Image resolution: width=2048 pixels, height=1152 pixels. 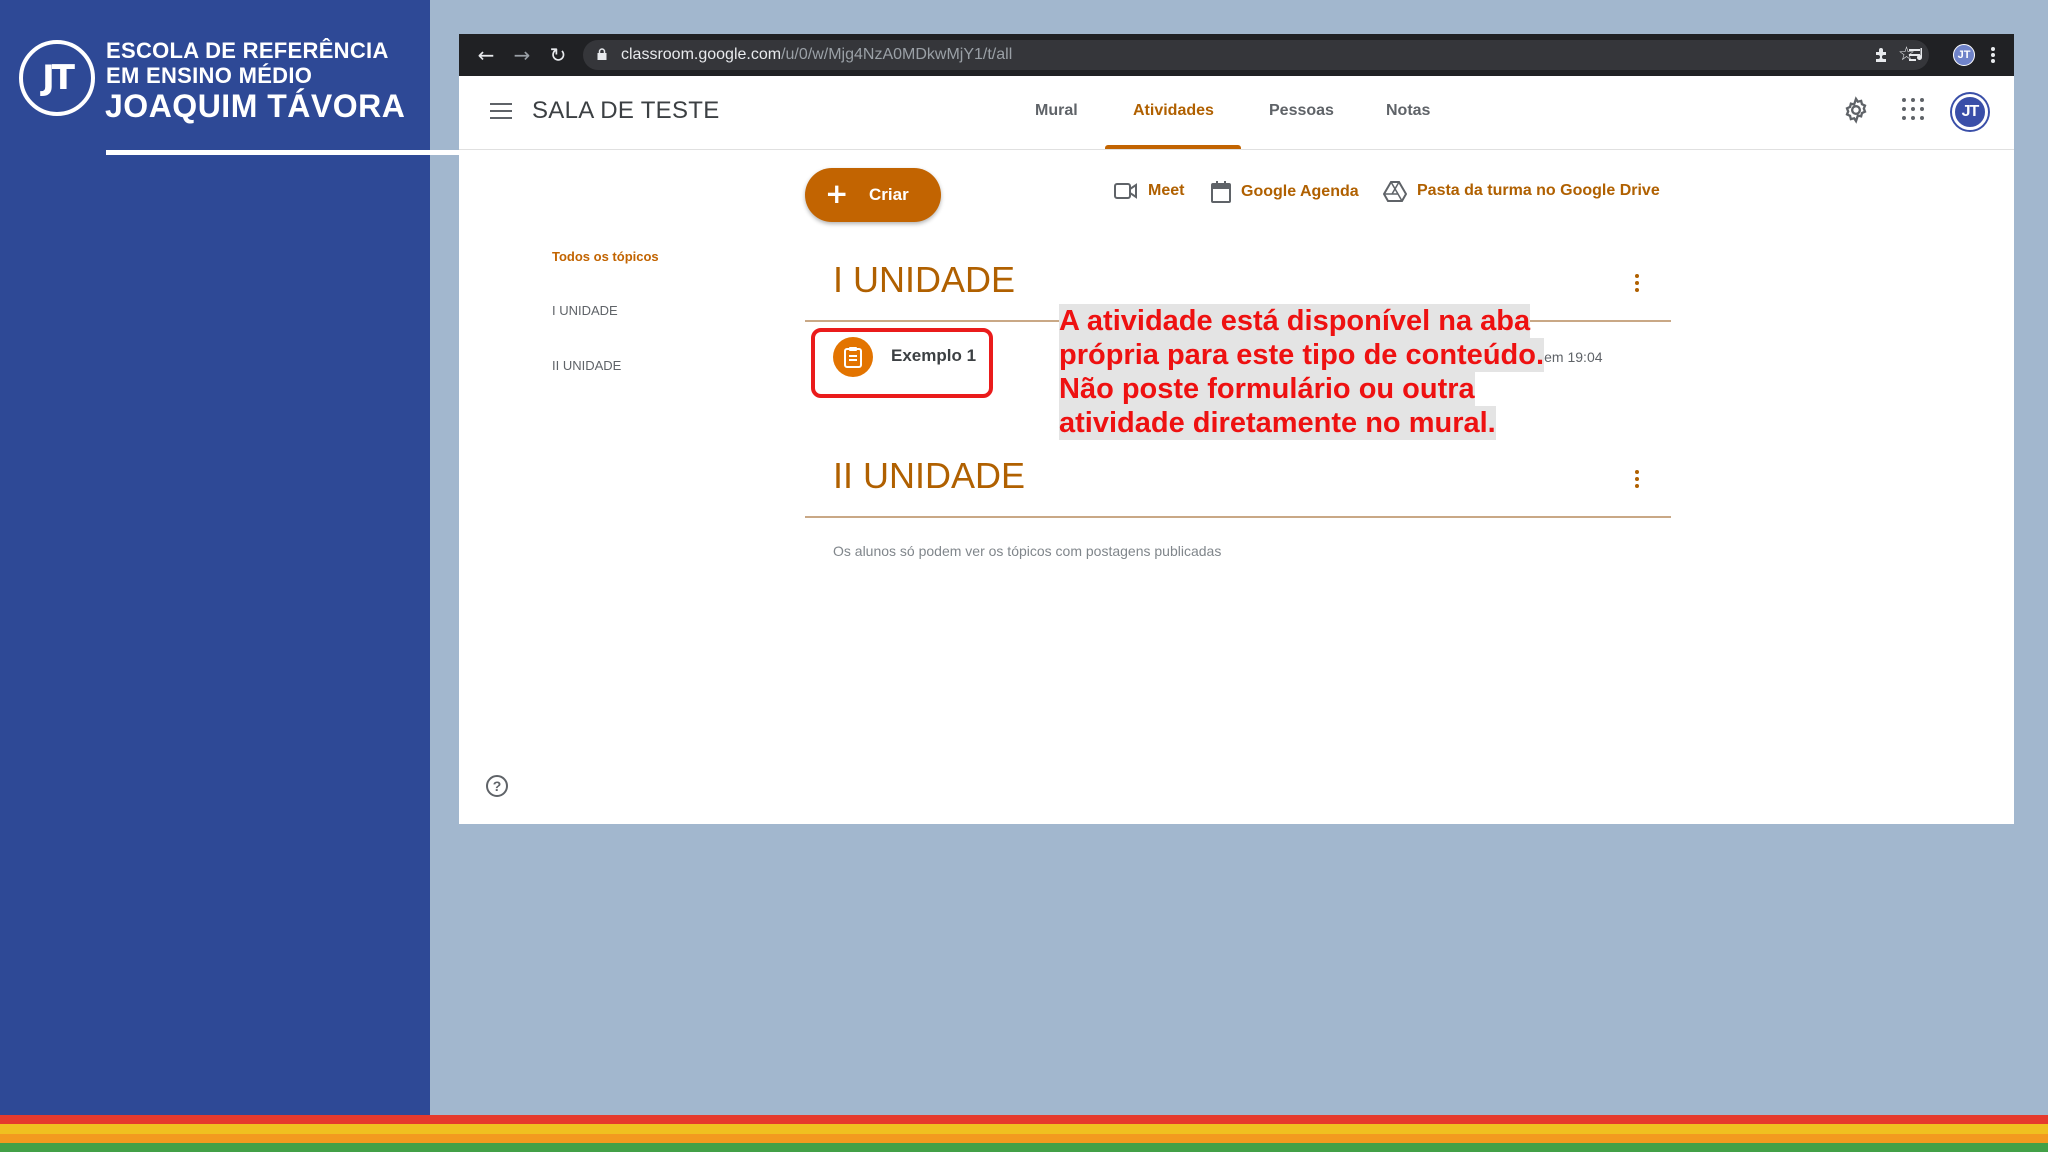 I want to click on tab-pessoas: Pessoas, so click(x=1301, y=111).